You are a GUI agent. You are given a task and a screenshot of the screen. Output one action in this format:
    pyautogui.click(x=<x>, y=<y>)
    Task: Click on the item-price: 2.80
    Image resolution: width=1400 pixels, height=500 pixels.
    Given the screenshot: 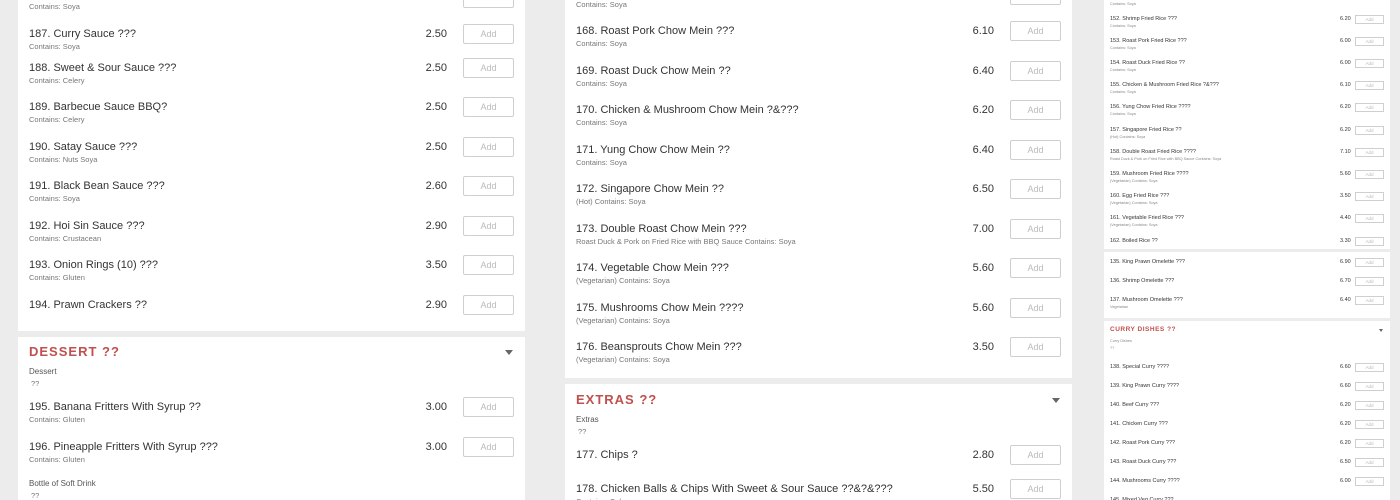 What is the action you would take?
    pyautogui.click(x=983, y=455)
    